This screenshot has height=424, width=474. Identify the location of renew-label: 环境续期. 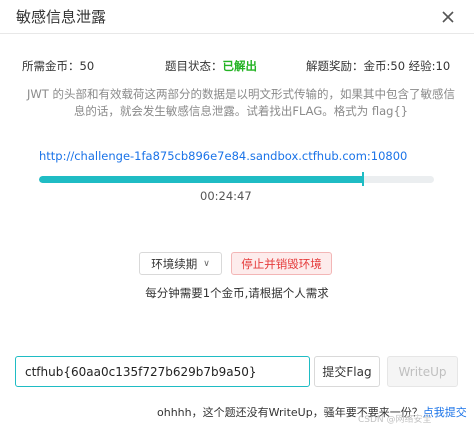
(174, 263).